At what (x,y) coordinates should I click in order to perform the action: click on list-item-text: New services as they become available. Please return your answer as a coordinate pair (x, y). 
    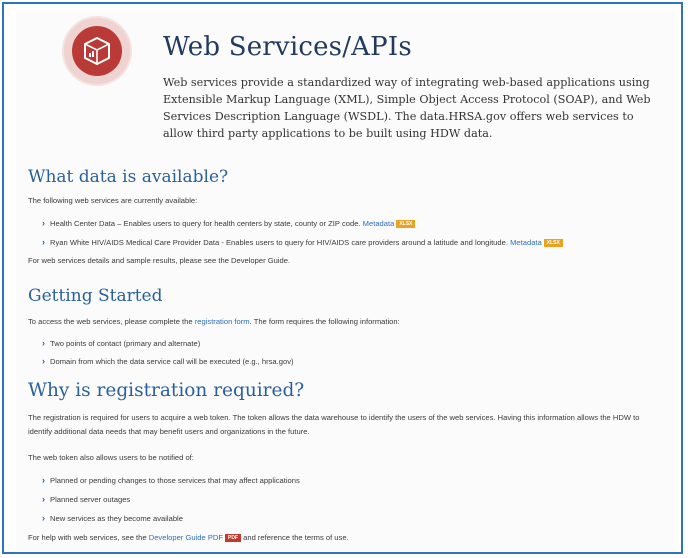
    Looking at the image, I should click on (116, 518).